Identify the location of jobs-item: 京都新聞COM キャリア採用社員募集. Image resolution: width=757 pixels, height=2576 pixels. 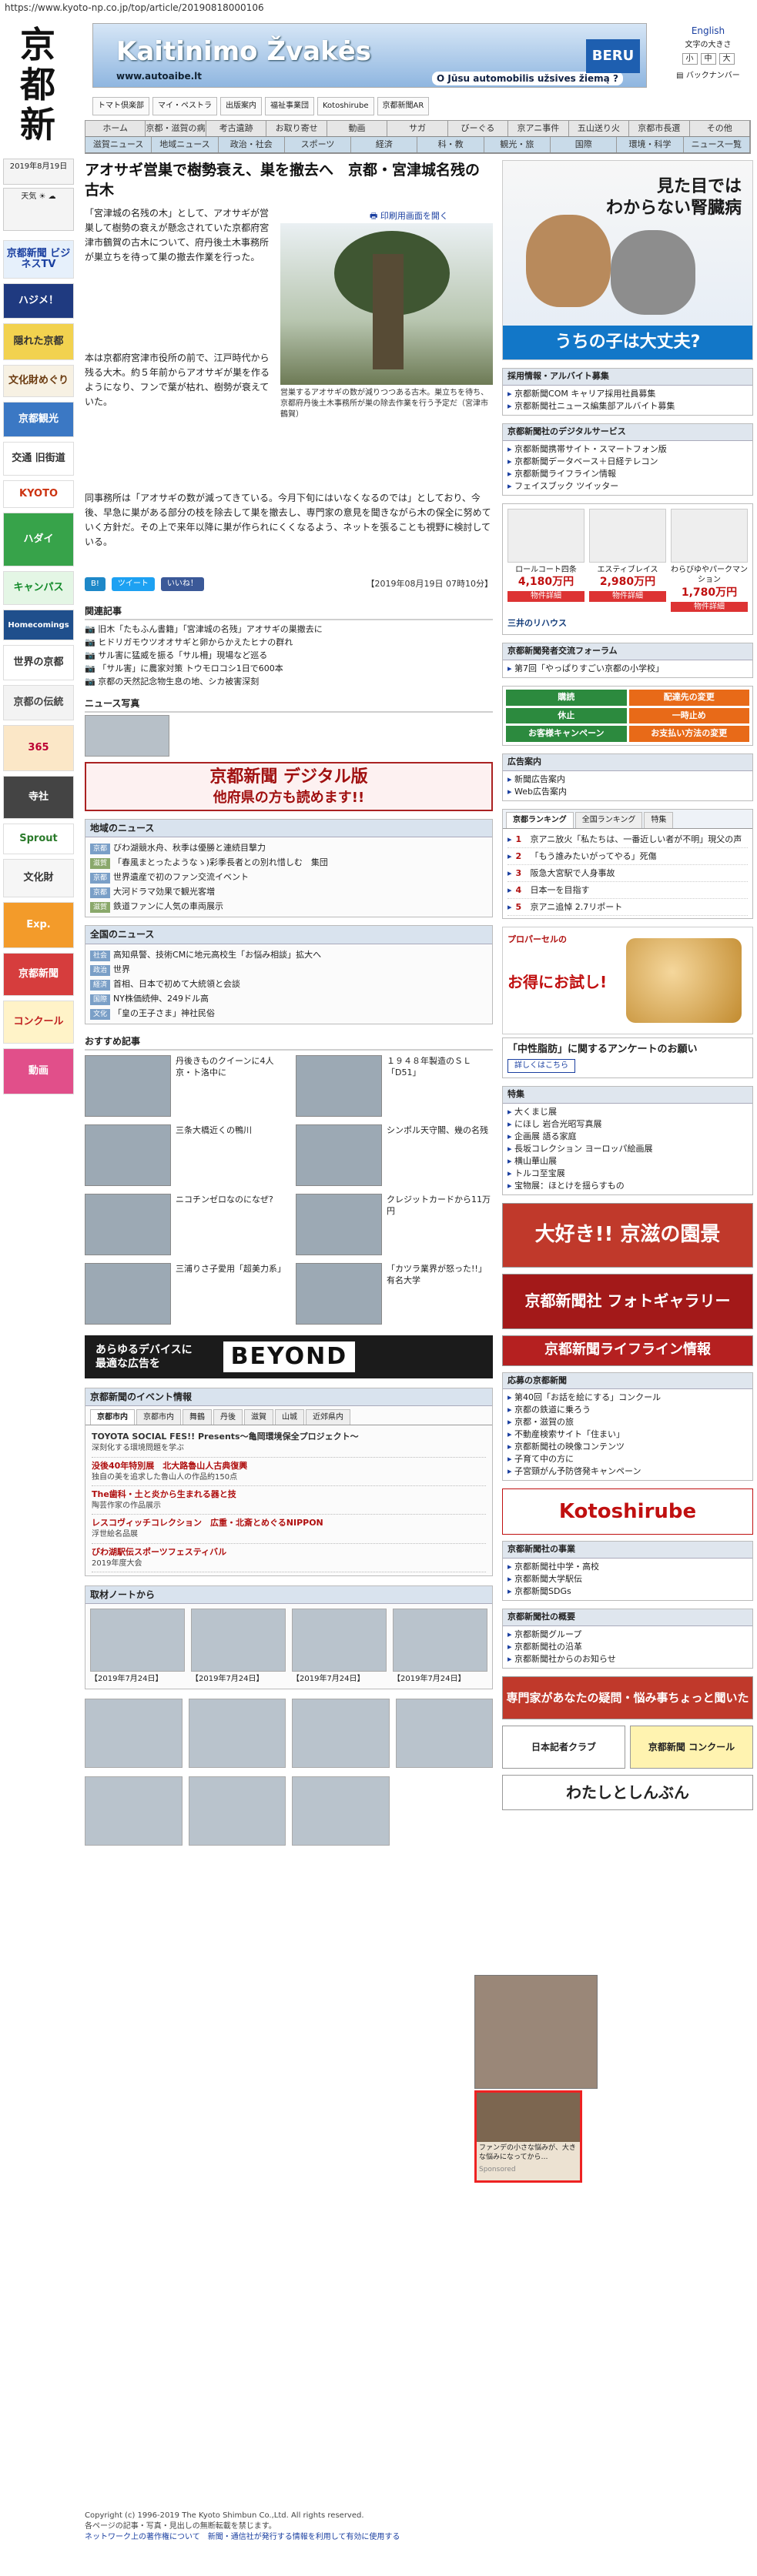
(627, 394).